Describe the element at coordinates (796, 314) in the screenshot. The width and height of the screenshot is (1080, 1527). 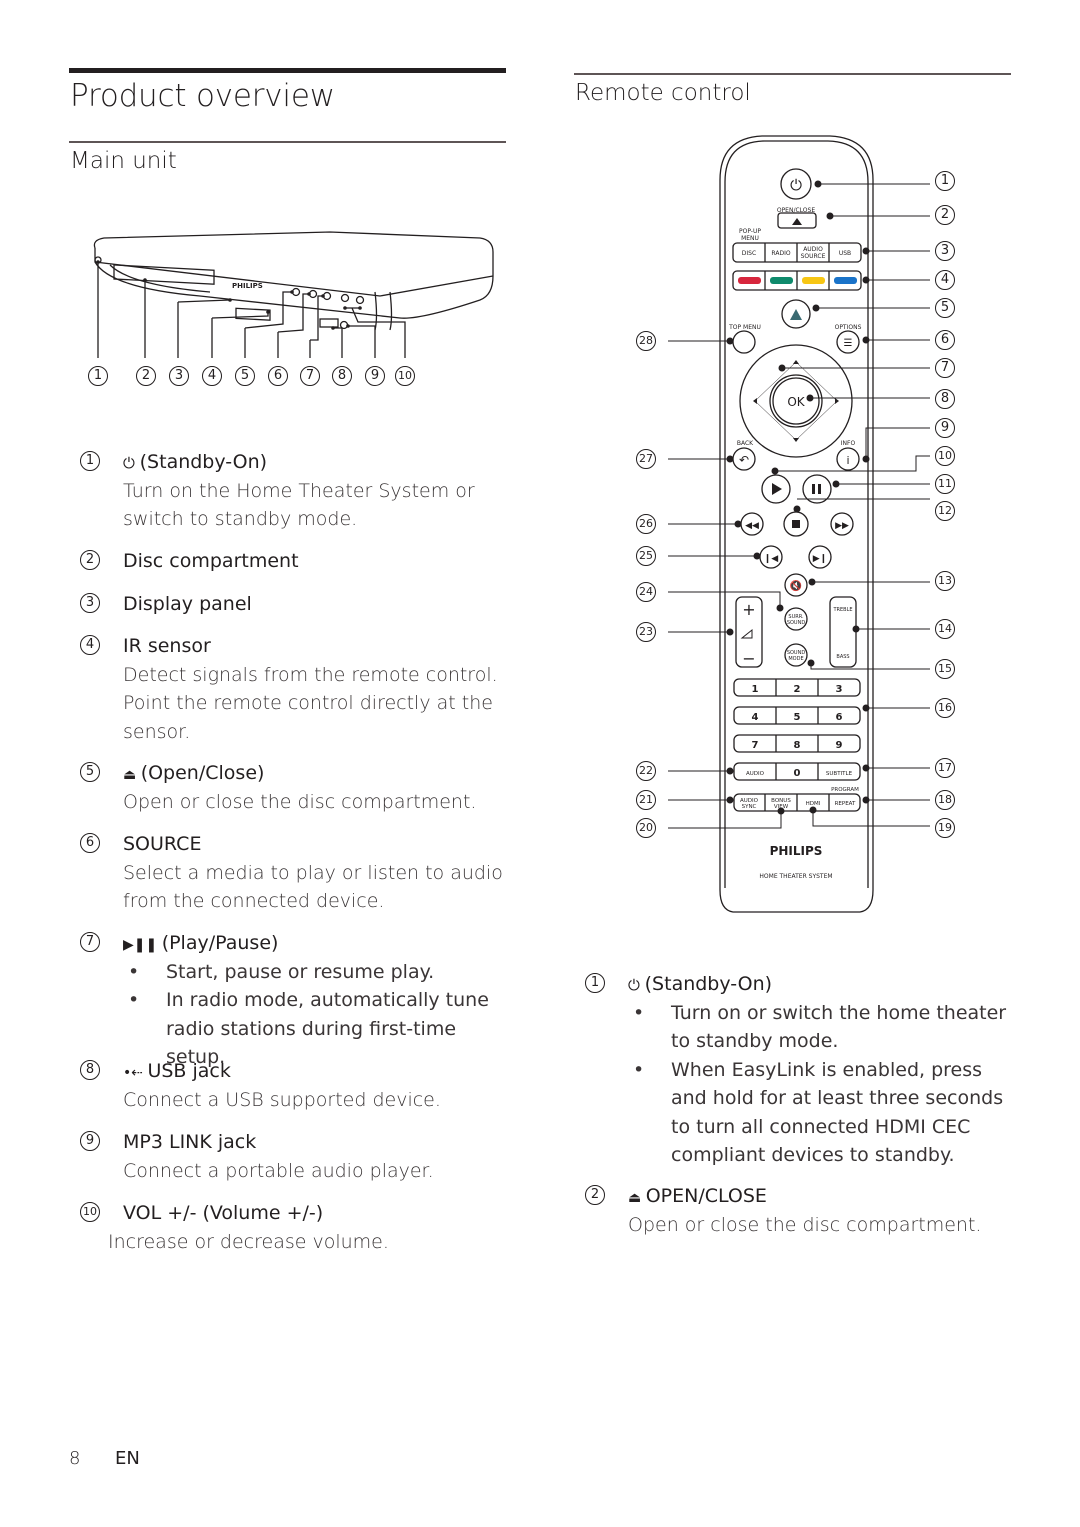
I see `home-icon` at that location.